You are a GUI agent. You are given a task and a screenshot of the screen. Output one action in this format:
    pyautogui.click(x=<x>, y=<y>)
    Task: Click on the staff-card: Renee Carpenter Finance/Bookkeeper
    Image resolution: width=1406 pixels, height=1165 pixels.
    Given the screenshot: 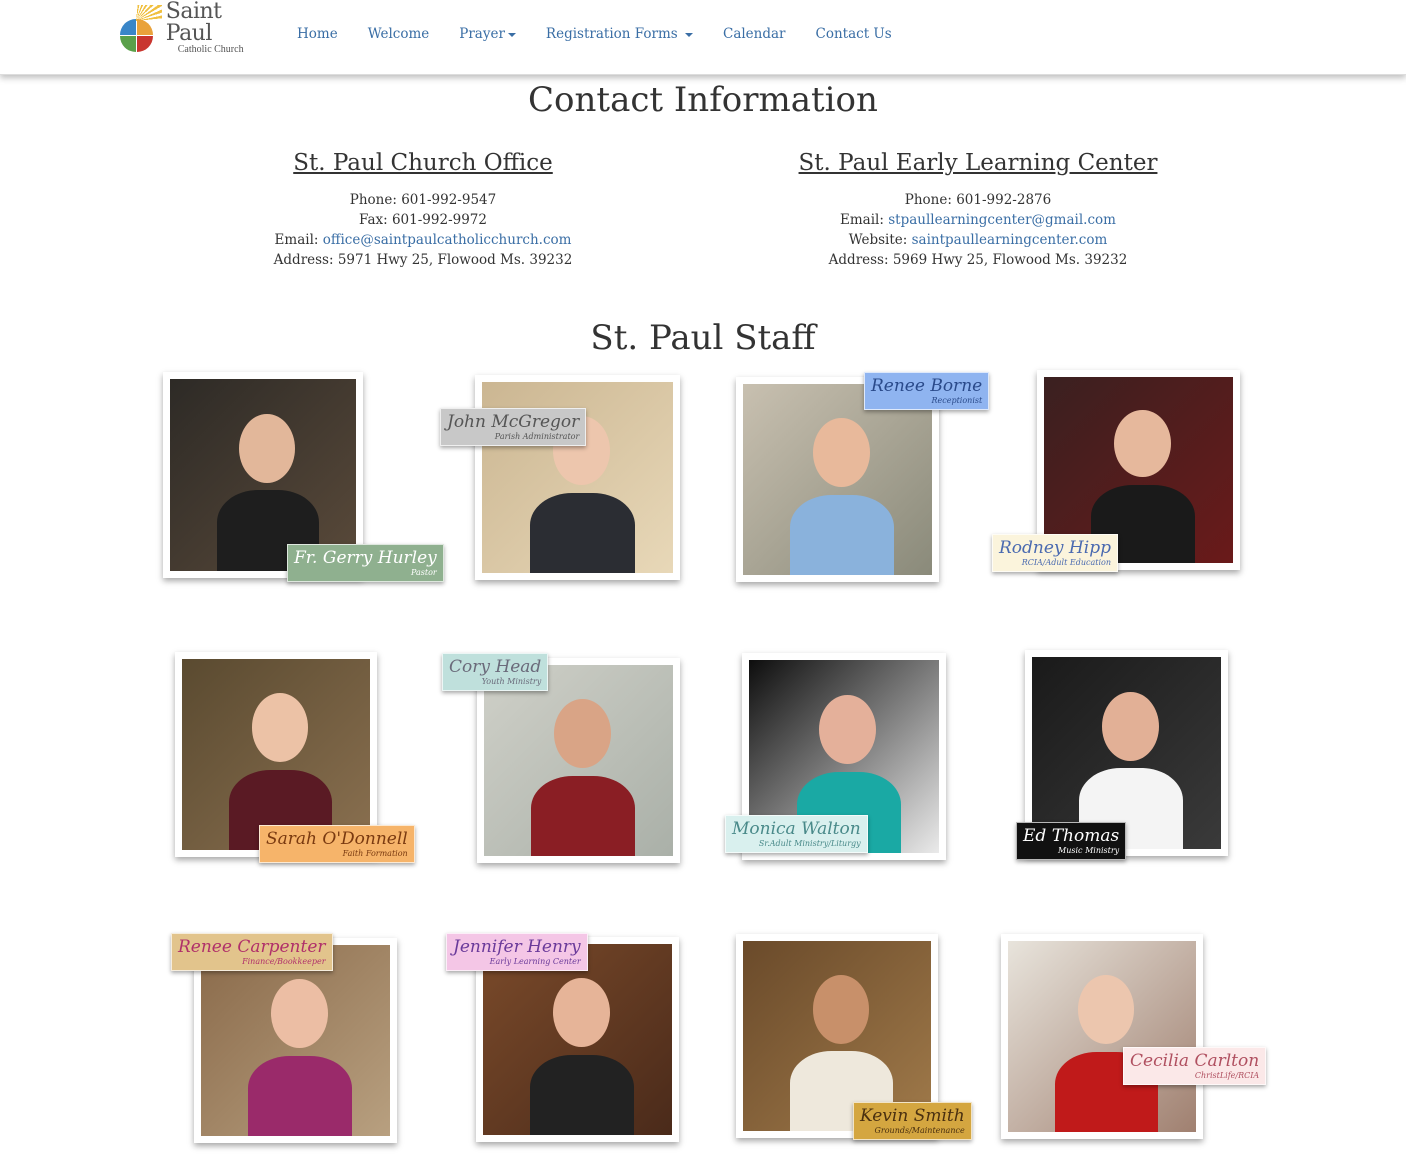 What is the action you would take?
    pyautogui.click(x=284, y=1038)
    